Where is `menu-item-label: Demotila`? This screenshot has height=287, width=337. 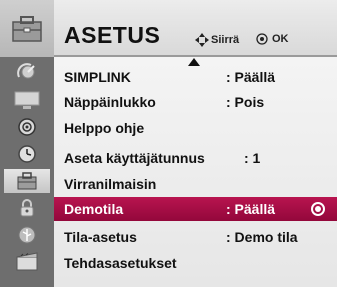 menu-item-label: Demotila is located at coordinates (94, 209).